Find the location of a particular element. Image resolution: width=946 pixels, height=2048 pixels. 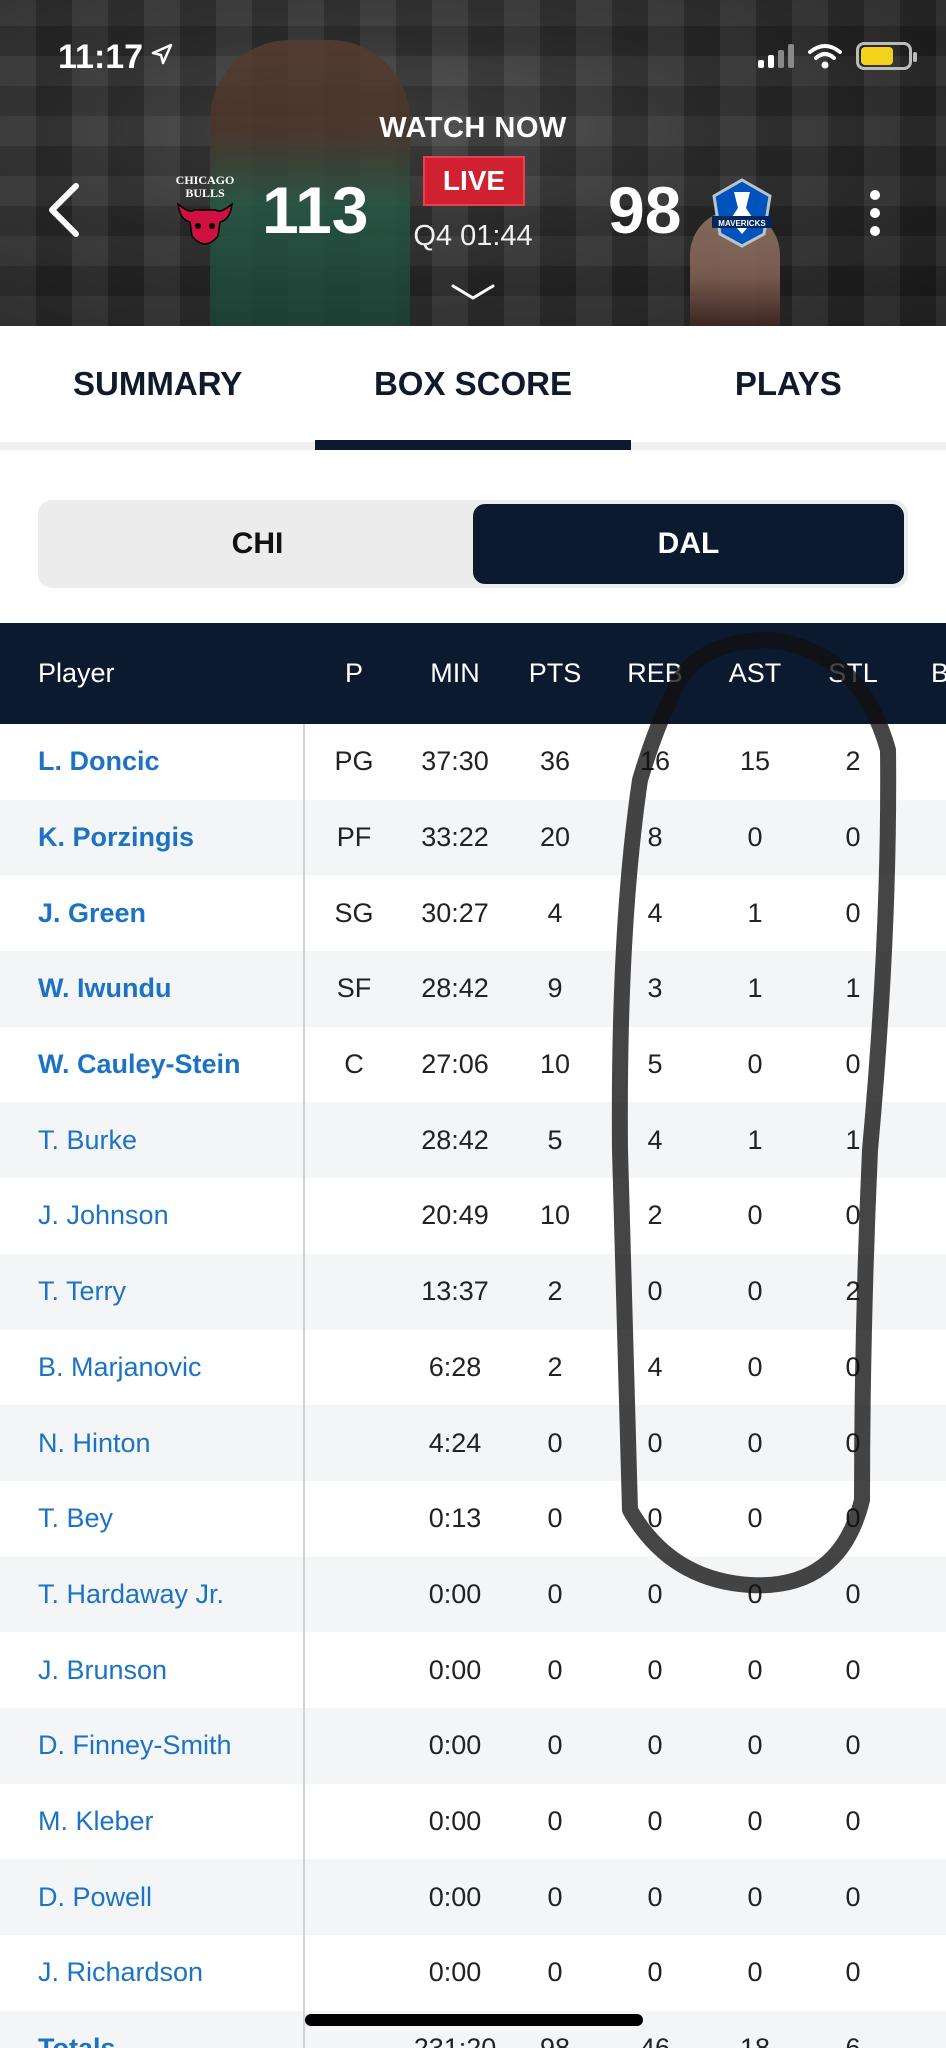

player-name-link: T. Terry is located at coordinates (82, 1292).